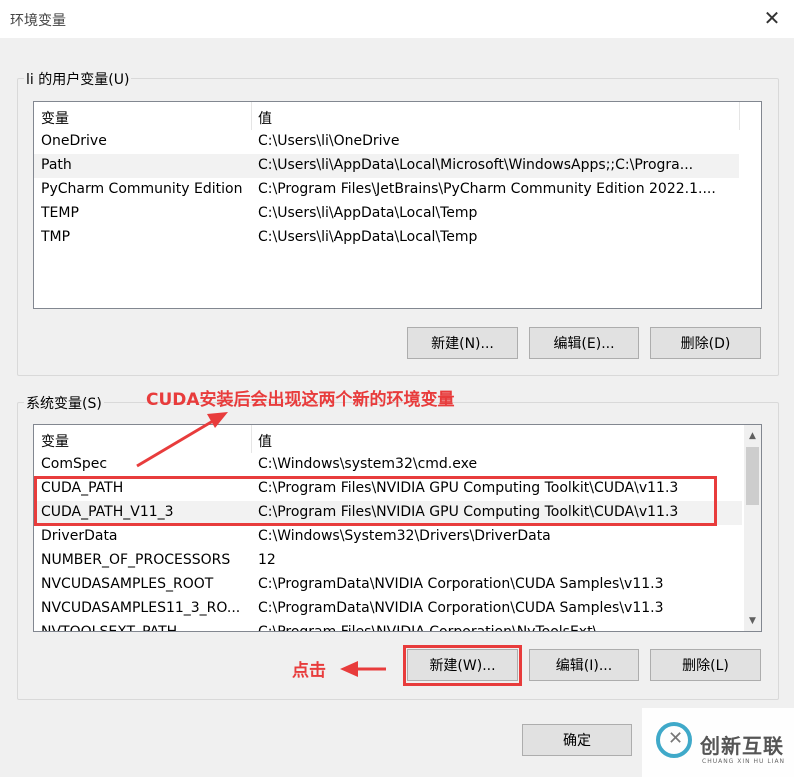 The height and width of the screenshot is (777, 794). Describe the element at coordinates (397, 19) in the screenshot. I see `title-bar: 环境变量 ✕` at that location.